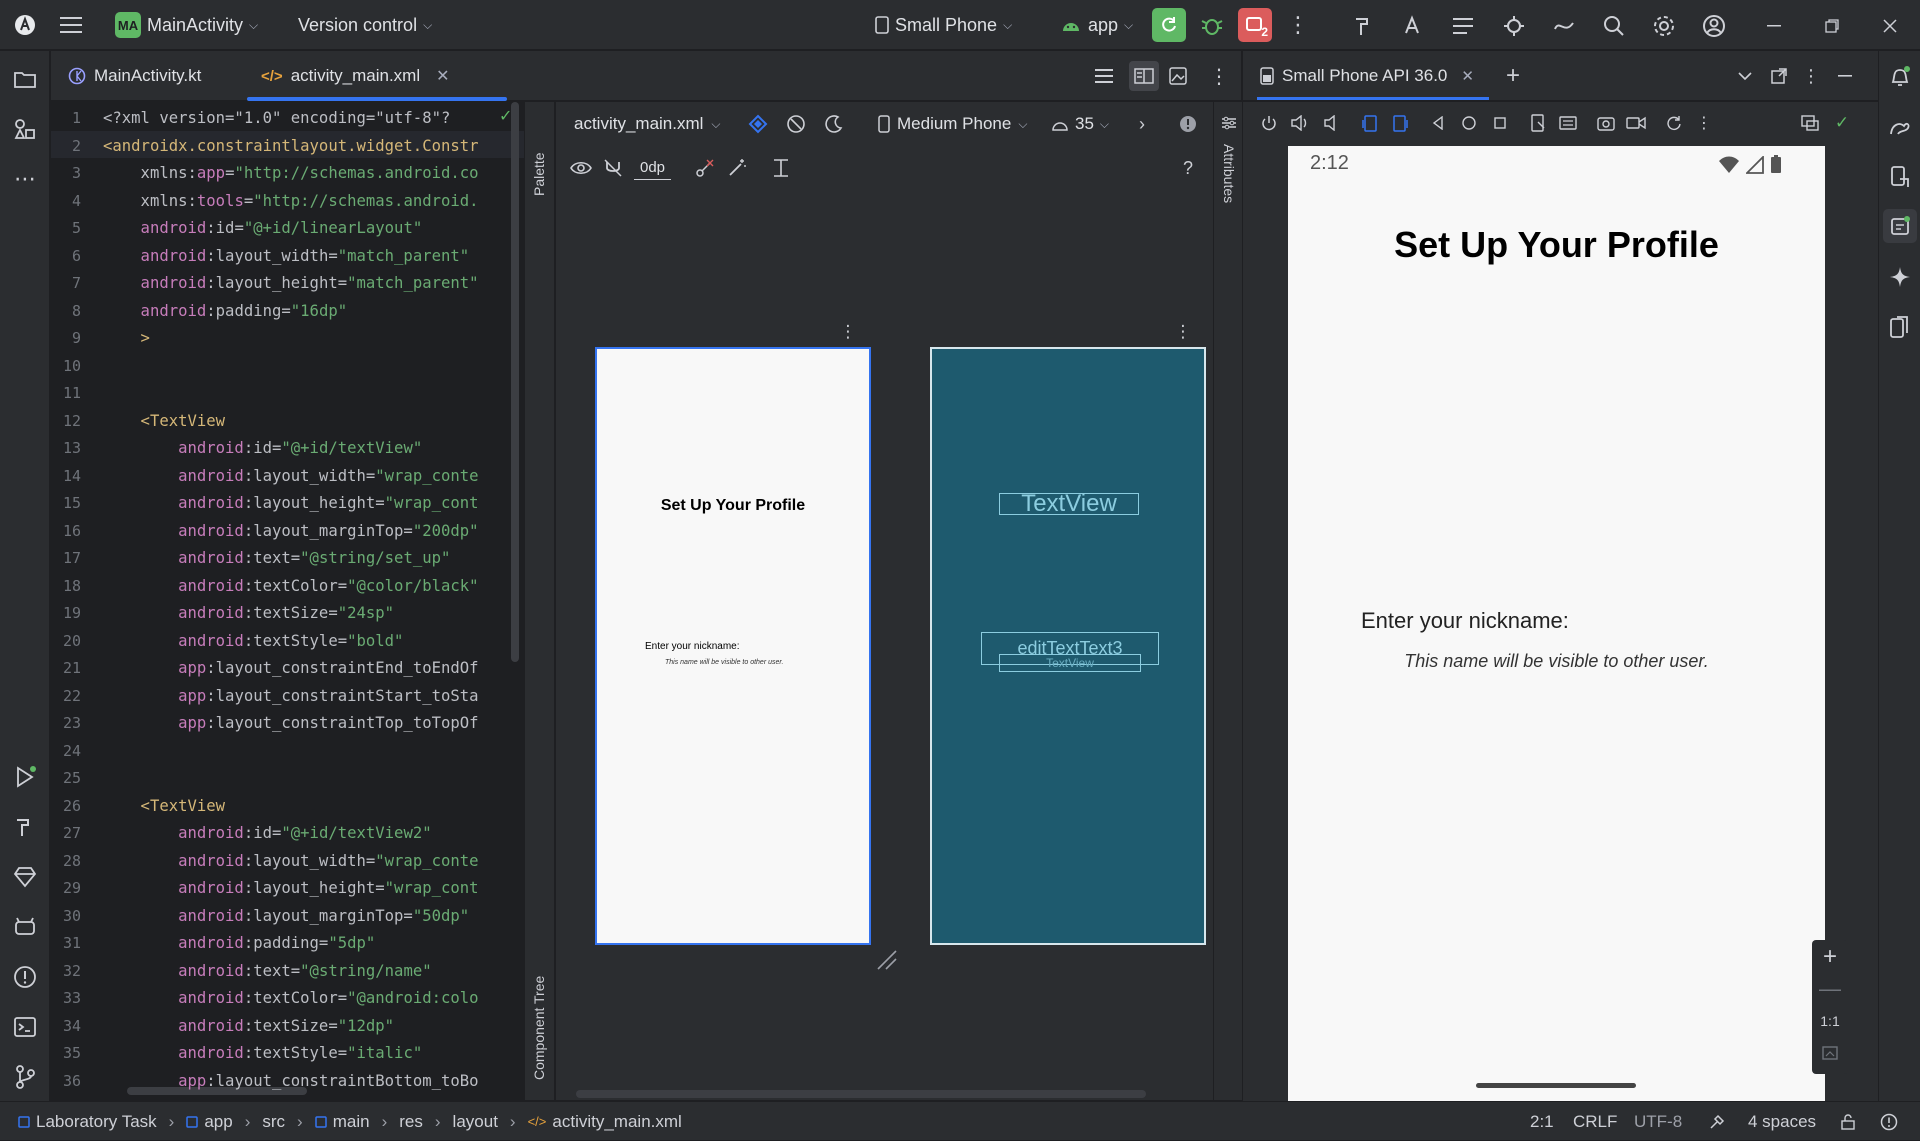 This screenshot has height=1141, width=1920. Describe the element at coordinates (653, 168) in the screenshot. I see `default-margin-input: 0dp` at that location.